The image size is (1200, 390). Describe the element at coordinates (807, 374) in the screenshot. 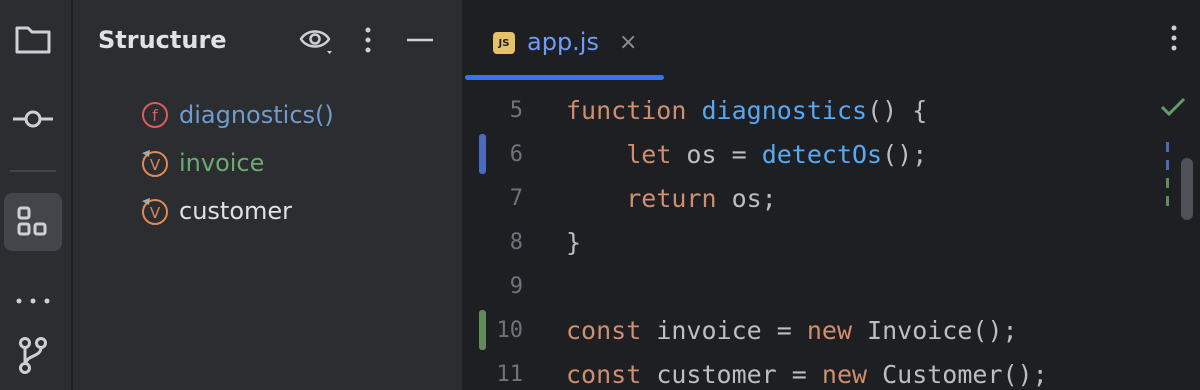

I see `code-line: const customer = new Customer();` at that location.